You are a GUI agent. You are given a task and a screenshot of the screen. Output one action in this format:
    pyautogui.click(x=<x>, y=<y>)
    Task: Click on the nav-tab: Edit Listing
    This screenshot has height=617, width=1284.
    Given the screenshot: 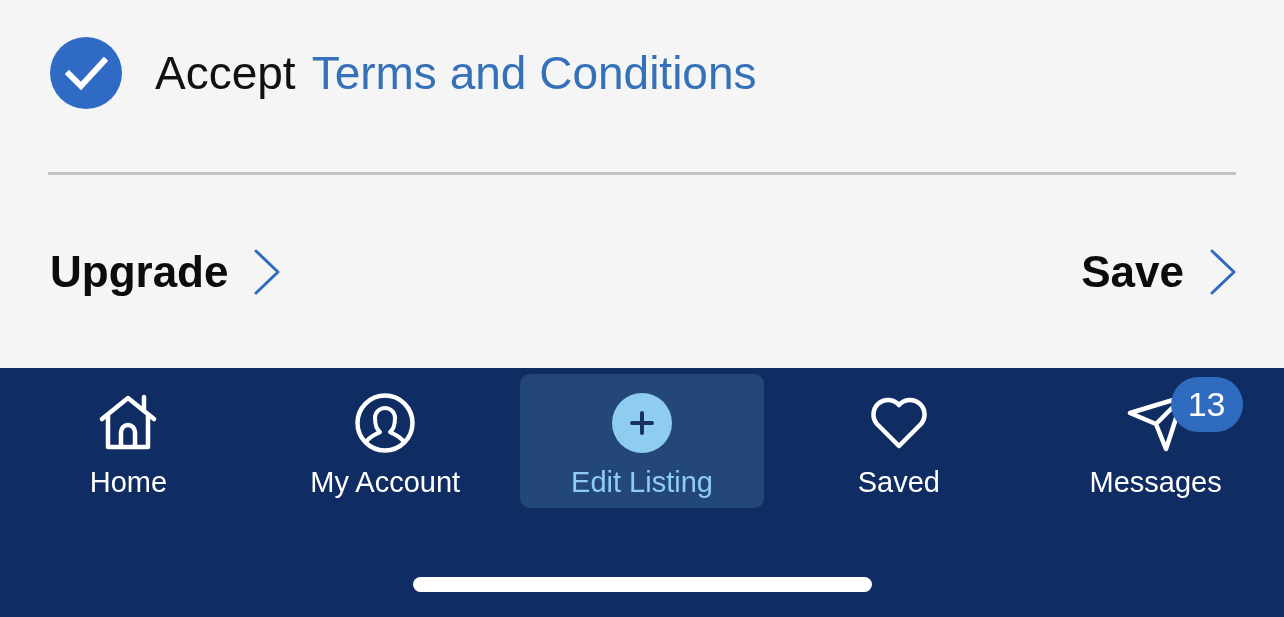 What is the action you would take?
    pyautogui.click(x=642, y=441)
    